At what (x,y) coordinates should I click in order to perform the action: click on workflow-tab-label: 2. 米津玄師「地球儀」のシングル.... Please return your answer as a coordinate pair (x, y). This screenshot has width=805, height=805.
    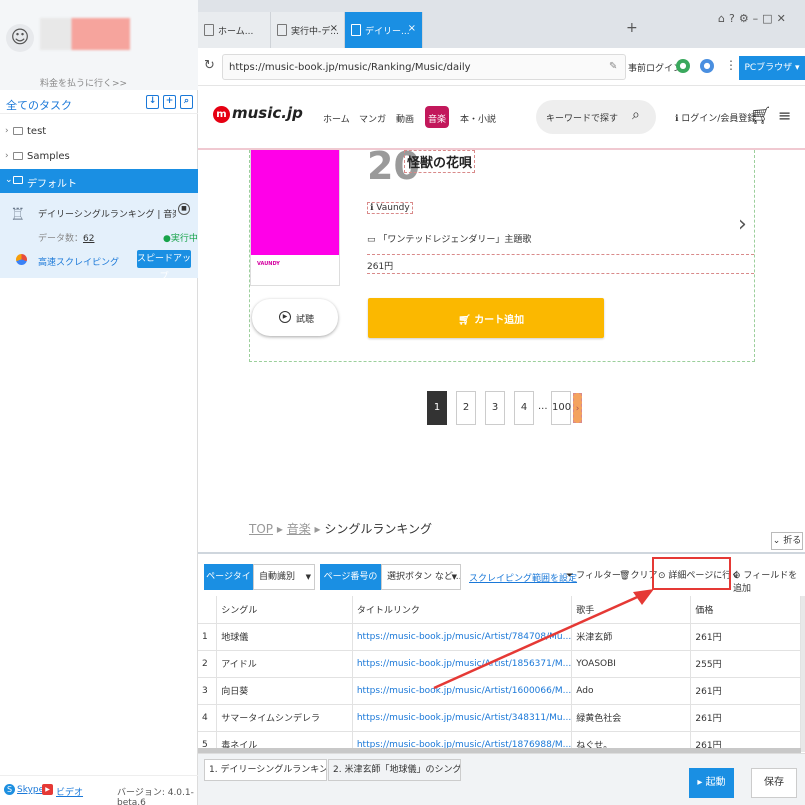
    Looking at the image, I should click on (397, 770).